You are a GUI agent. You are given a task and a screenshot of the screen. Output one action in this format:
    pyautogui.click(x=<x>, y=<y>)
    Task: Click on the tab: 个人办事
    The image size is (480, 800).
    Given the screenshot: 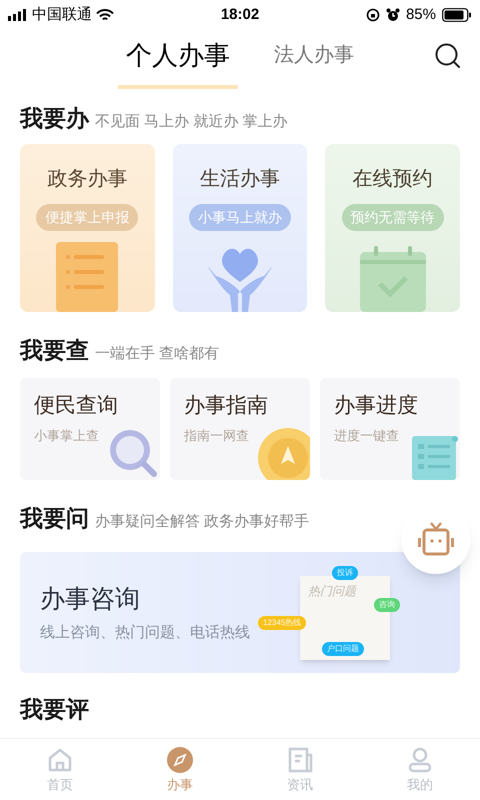 What is the action you would take?
    pyautogui.click(x=178, y=62)
    